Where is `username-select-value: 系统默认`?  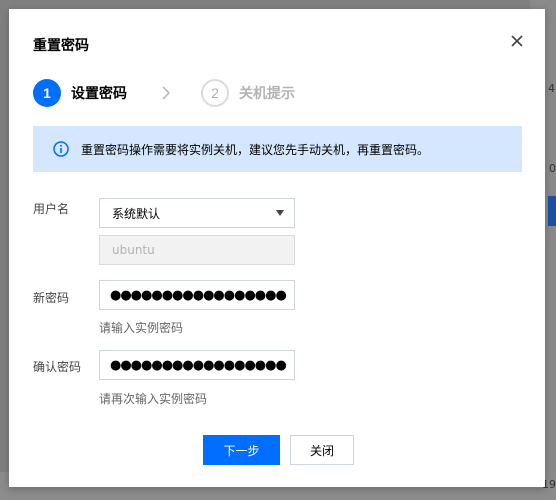 username-select-value: 系统默认 is located at coordinates (136, 213).